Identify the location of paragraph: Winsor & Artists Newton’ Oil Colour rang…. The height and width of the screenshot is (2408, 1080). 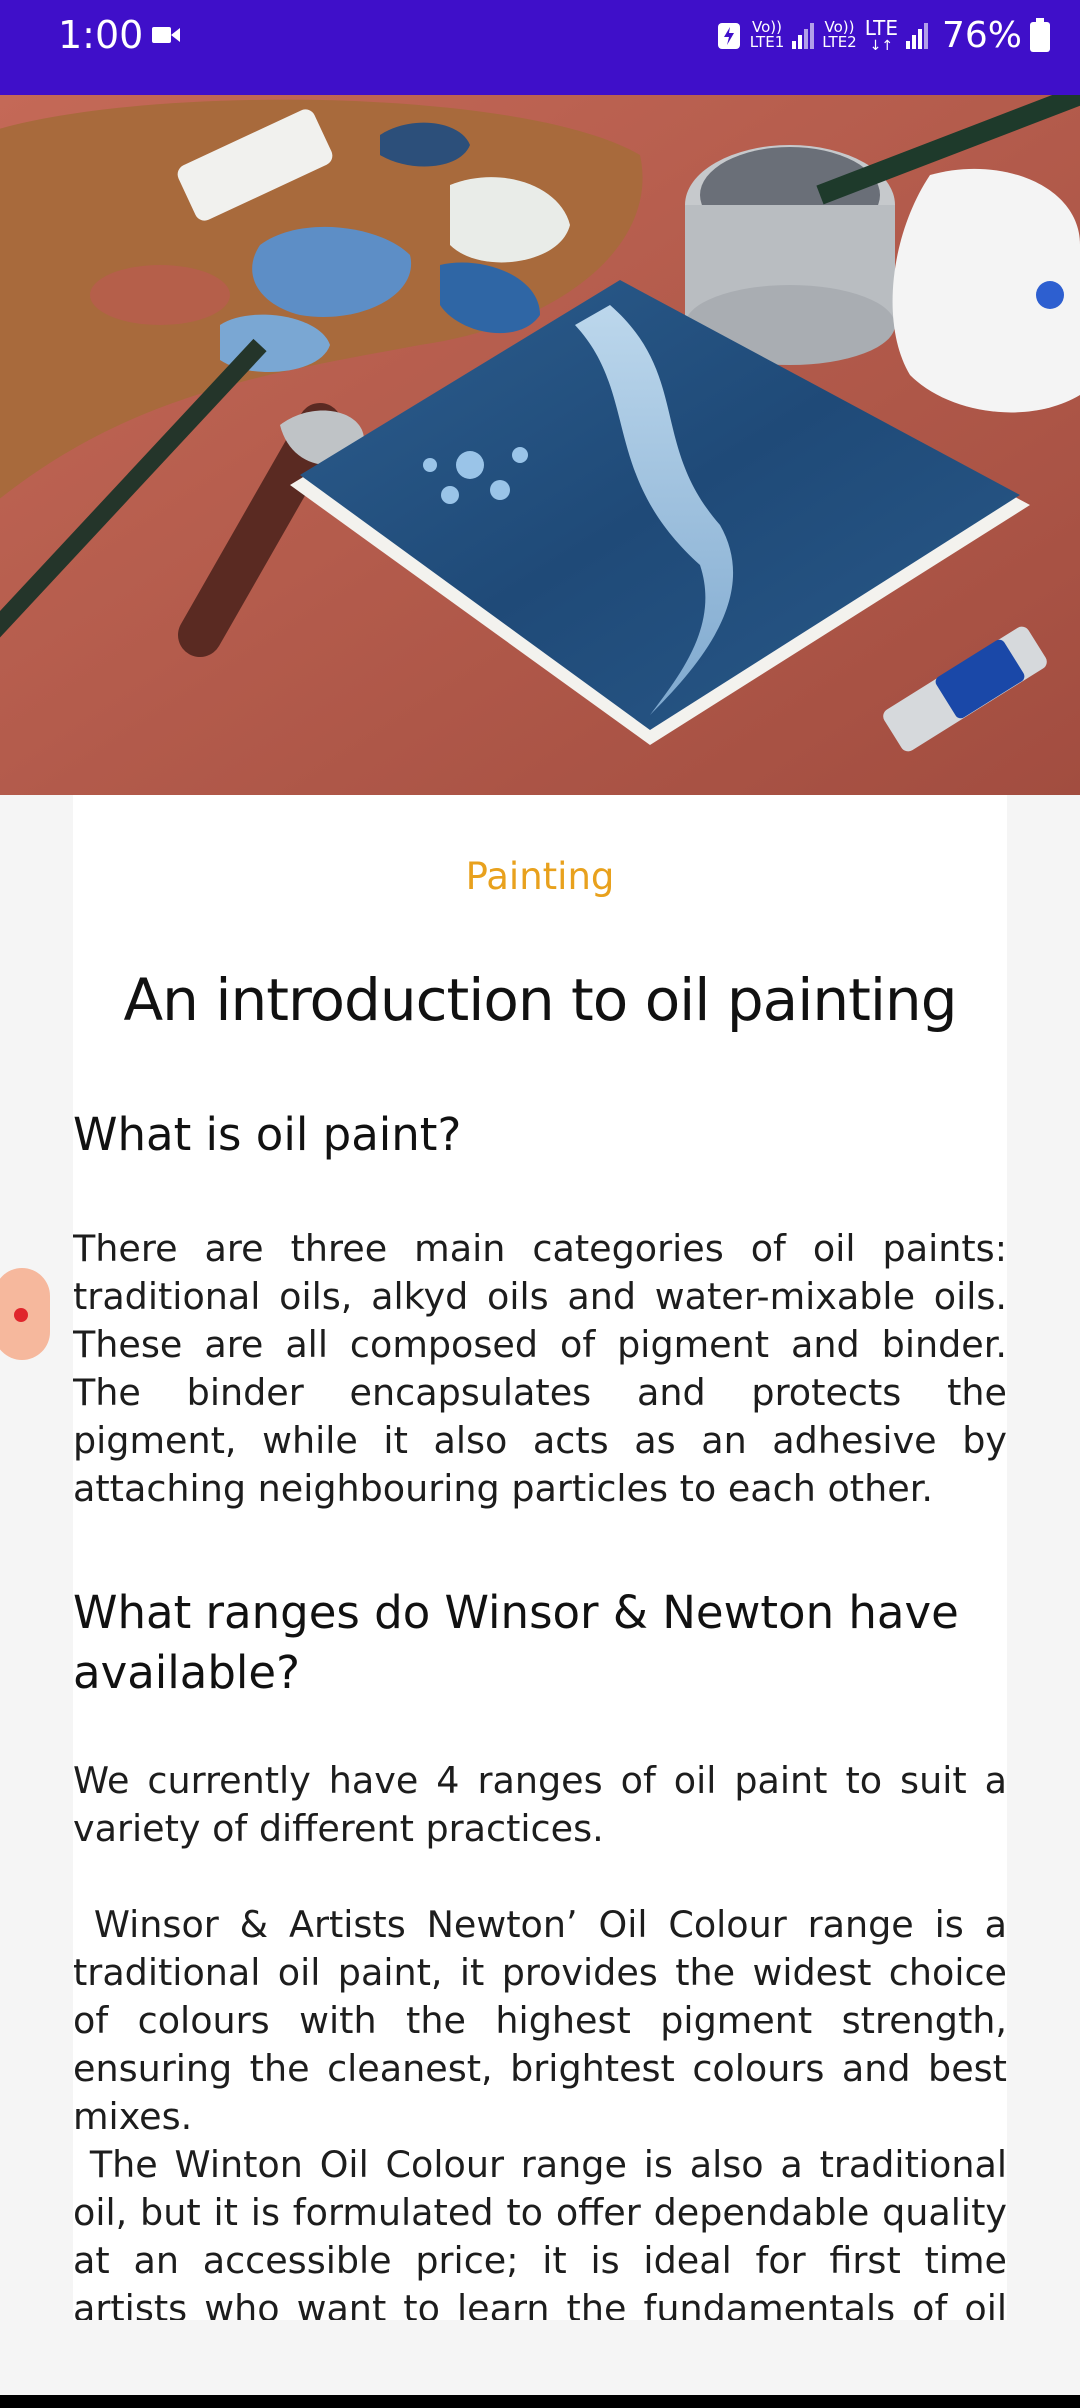
(540, 2020).